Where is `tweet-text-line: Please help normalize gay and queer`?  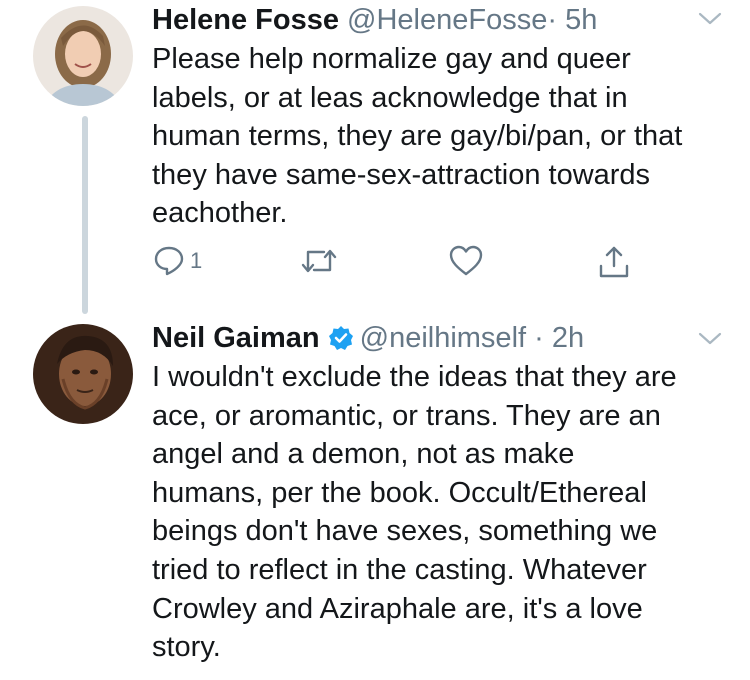 tweet-text-line: Please help normalize gay and queer is located at coordinates (391, 59).